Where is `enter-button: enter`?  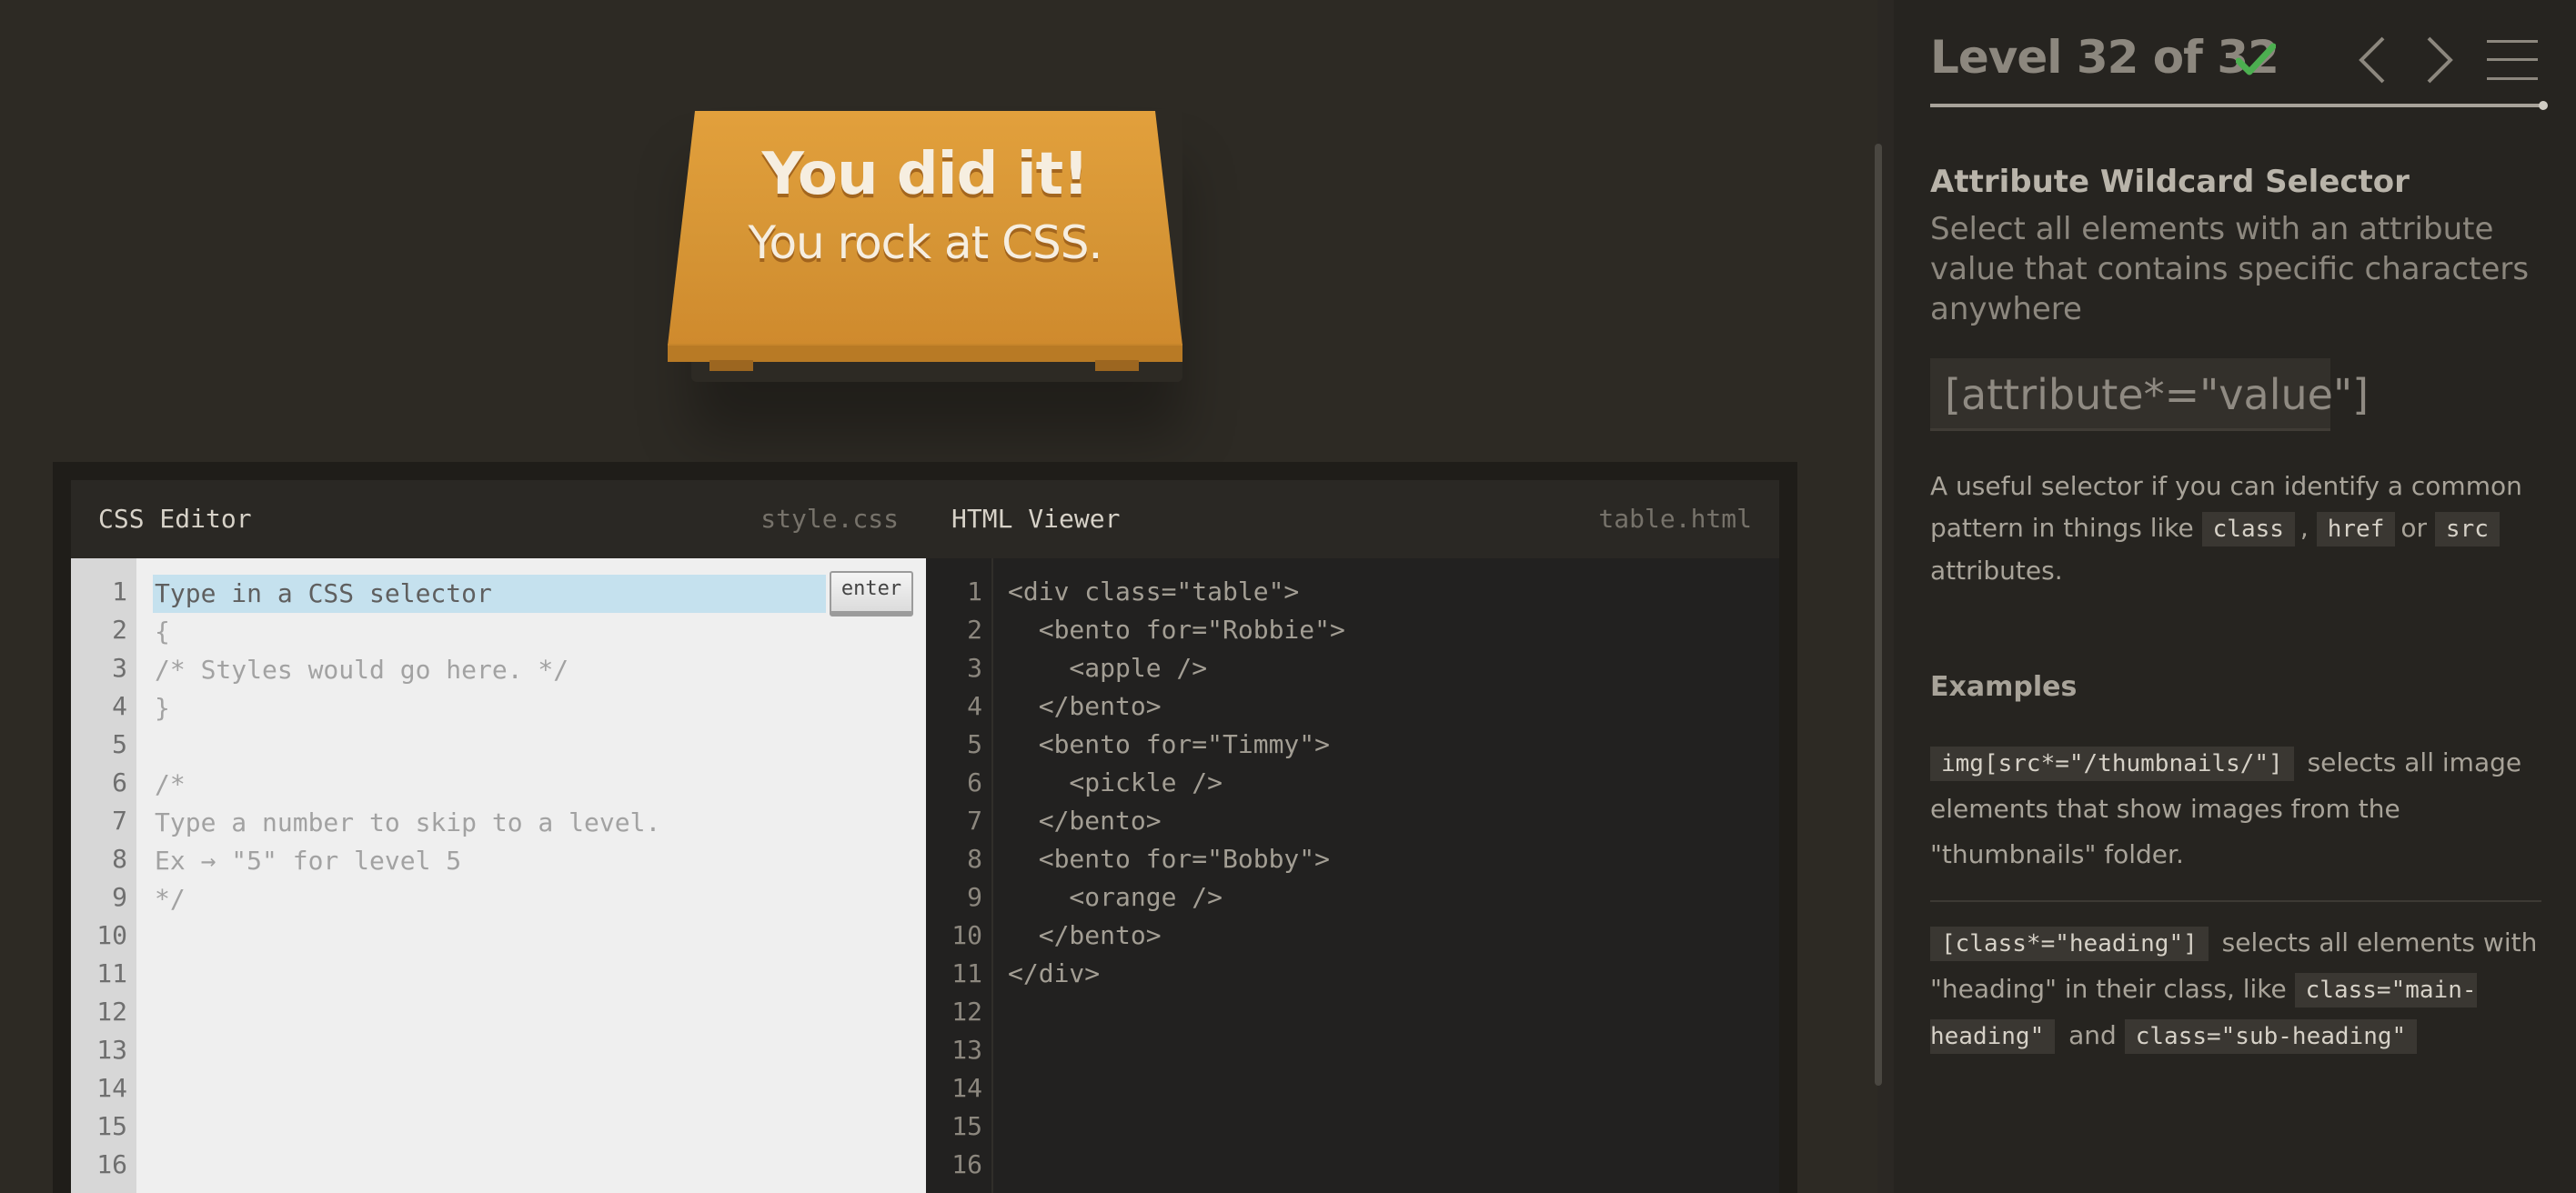 enter-button: enter is located at coordinates (871, 594).